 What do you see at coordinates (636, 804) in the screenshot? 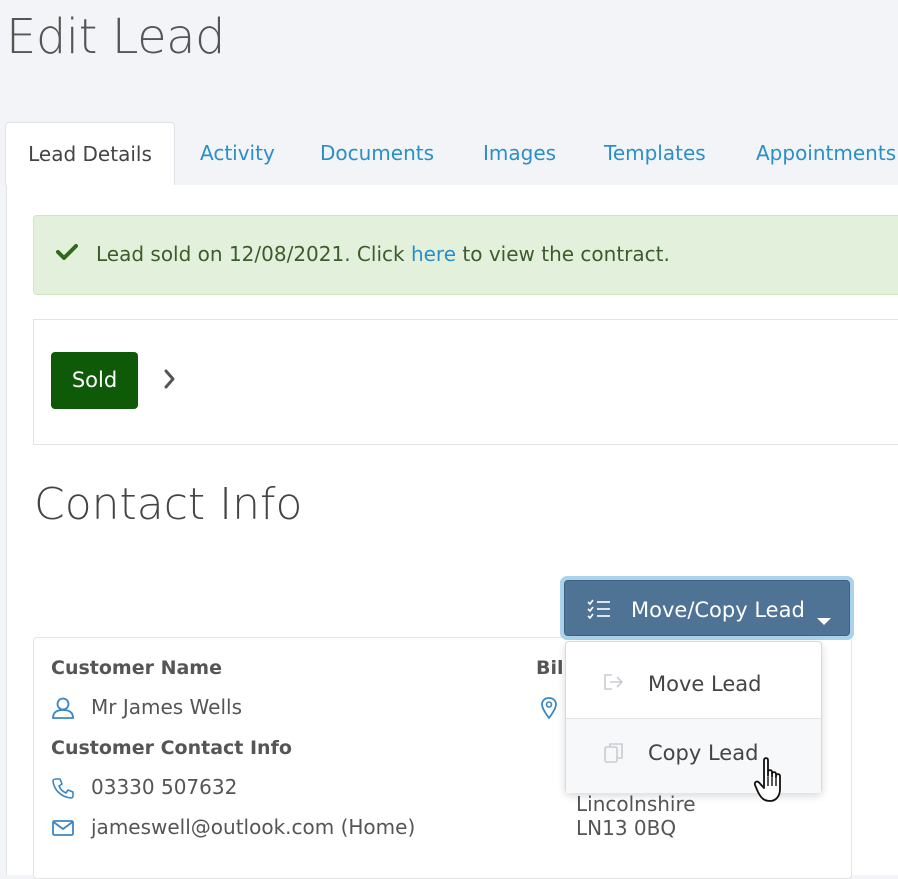
I see `address-county: Lincolnshire` at bounding box center [636, 804].